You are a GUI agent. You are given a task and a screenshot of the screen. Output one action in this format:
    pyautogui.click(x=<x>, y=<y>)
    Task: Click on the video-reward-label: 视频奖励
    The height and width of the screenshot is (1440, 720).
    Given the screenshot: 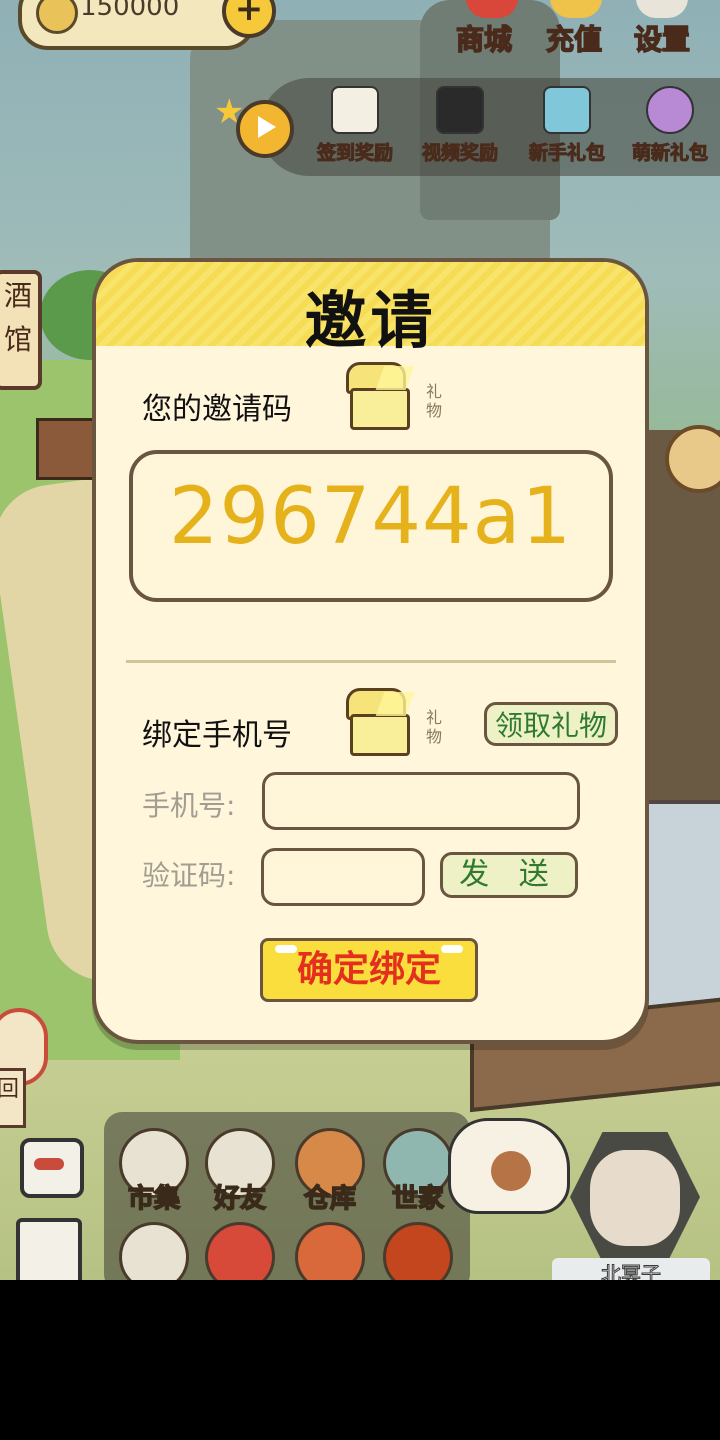 What is the action you would take?
    pyautogui.click(x=459, y=153)
    